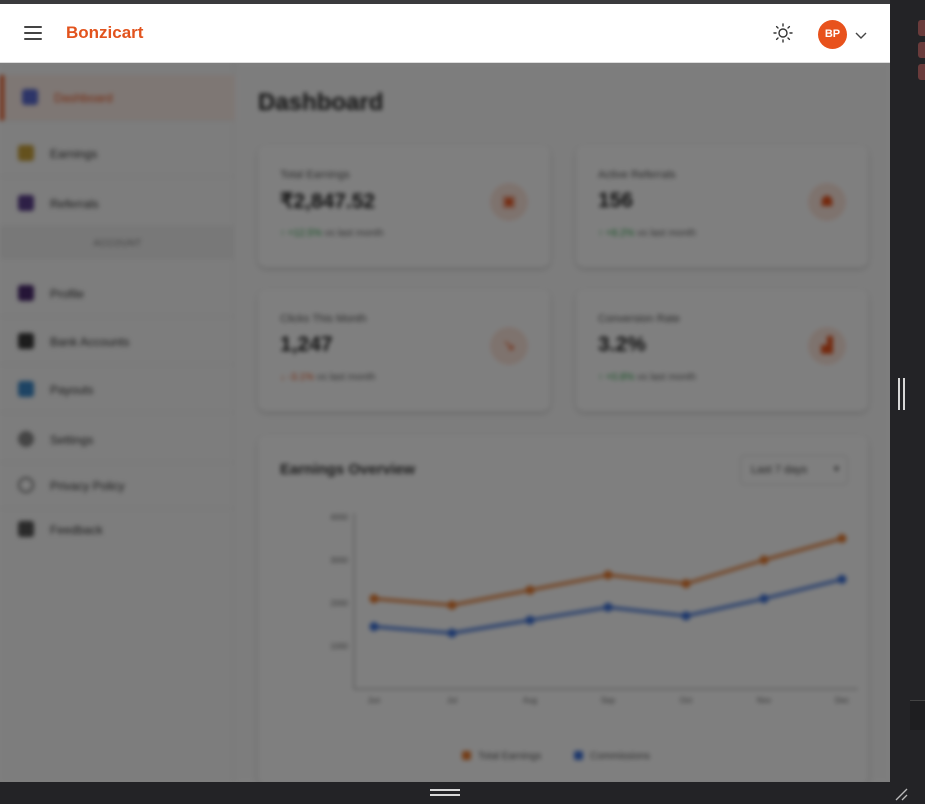 This screenshot has width=925, height=804. What do you see at coordinates (861, 33) in the screenshot?
I see `chevron-down-icon` at bounding box center [861, 33].